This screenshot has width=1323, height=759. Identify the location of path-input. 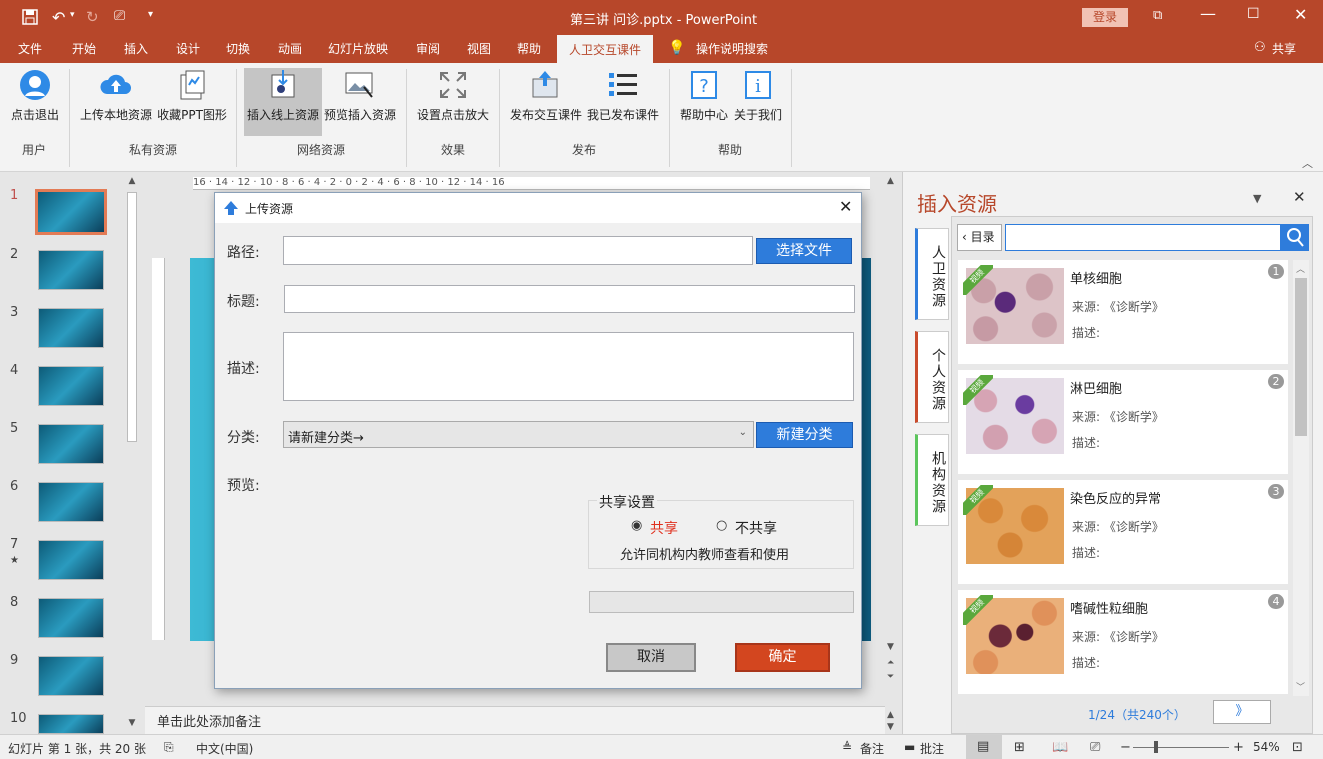
(518, 250).